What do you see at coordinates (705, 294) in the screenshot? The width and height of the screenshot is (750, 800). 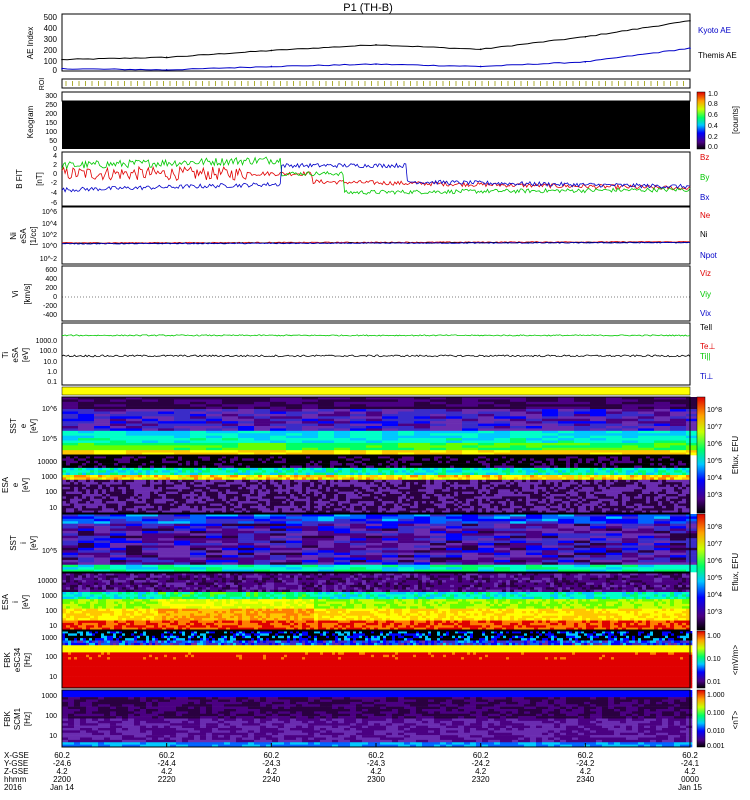 I see `legend-viy: Viy` at bounding box center [705, 294].